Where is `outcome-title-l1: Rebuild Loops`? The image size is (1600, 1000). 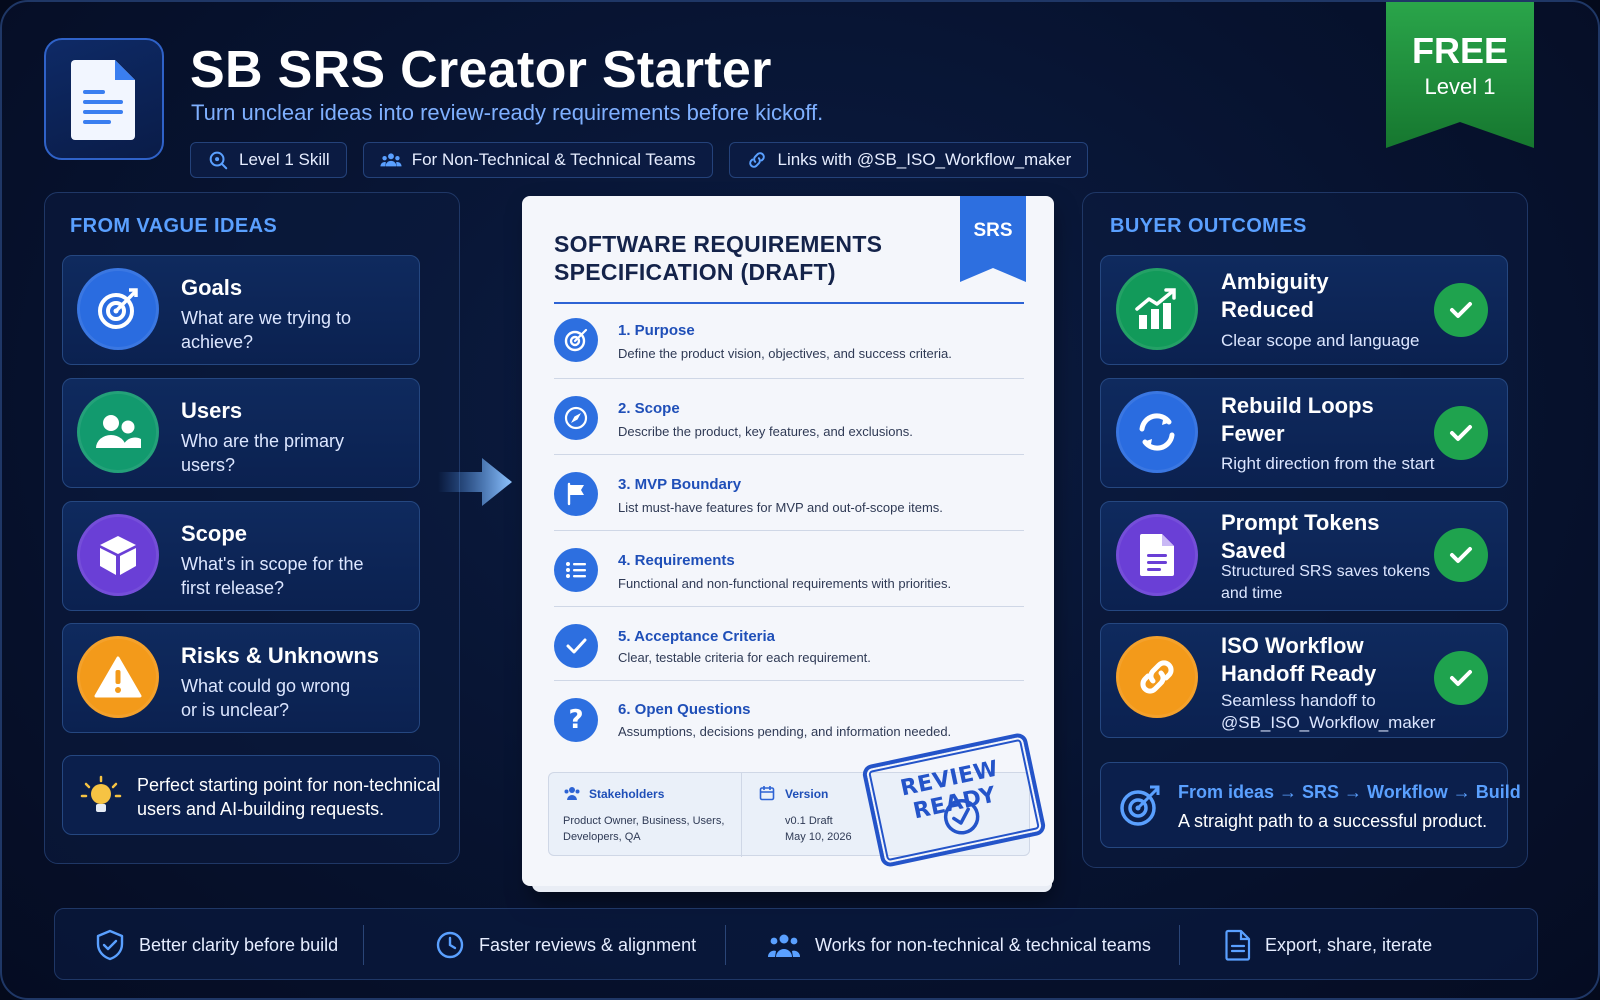 outcome-title-l1: Rebuild Loops is located at coordinates (1297, 405).